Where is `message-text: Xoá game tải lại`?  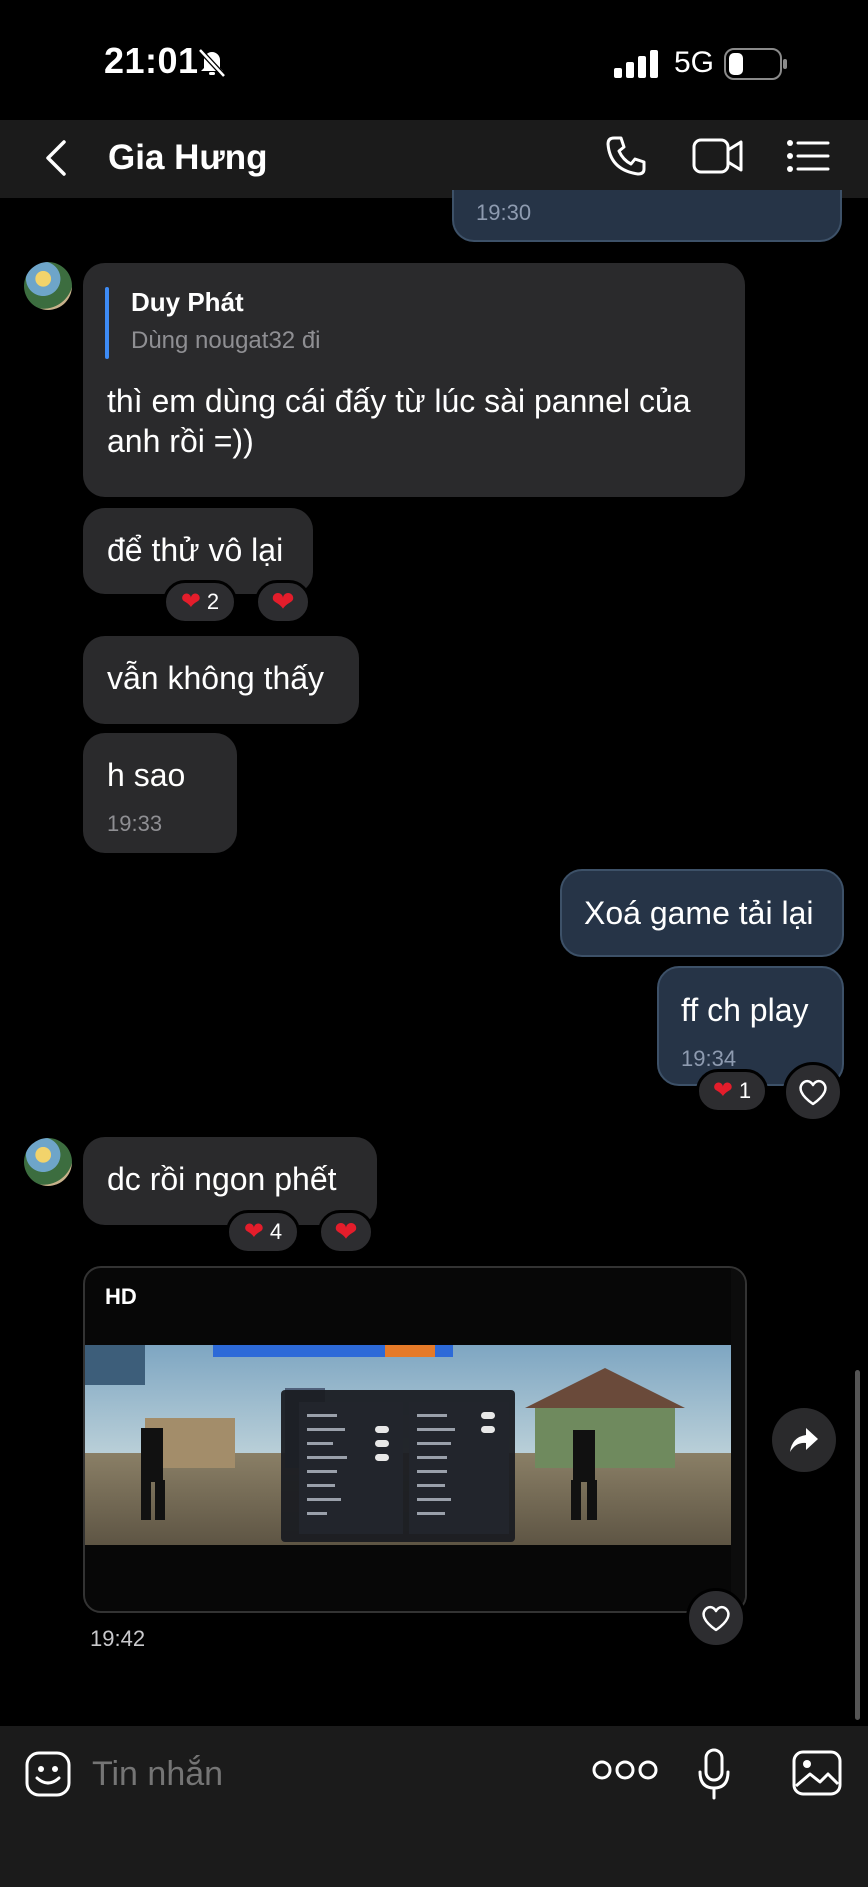
message-text: Xoá game tải lại is located at coordinates (699, 913).